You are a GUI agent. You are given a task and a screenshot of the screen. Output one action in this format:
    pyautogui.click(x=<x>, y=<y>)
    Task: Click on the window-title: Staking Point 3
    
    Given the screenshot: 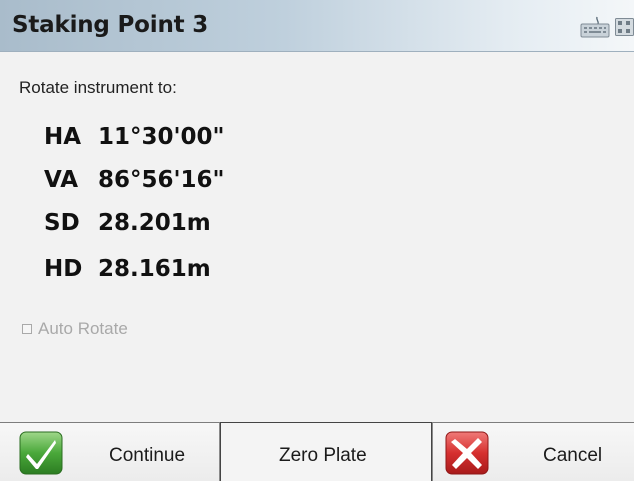 What is the action you would take?
    pyautogui.click(x=110, y=25)
    